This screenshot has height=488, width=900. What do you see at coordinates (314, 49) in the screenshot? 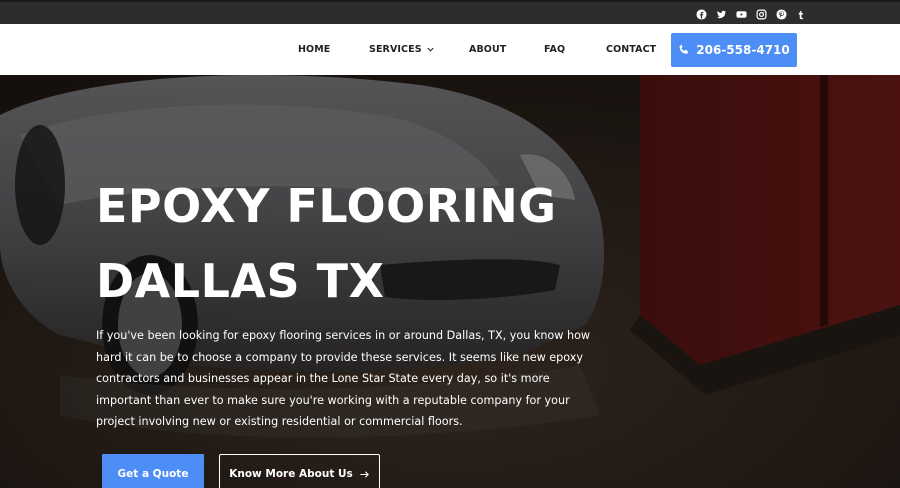
I see `nav-home: HOME` at bounding box center [314, 49].